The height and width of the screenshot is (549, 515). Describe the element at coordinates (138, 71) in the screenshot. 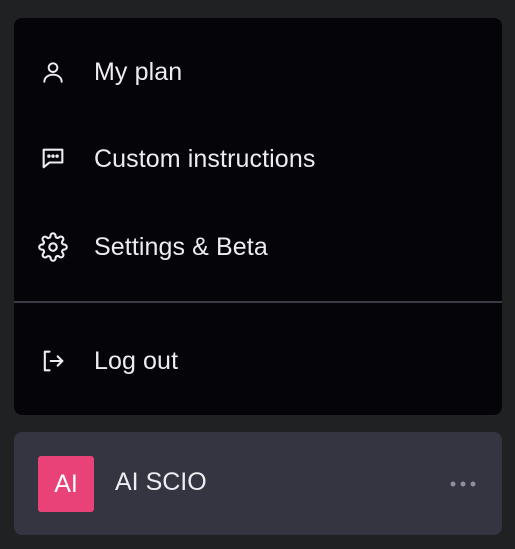

I see `menu-item-label: My plan` at that location.